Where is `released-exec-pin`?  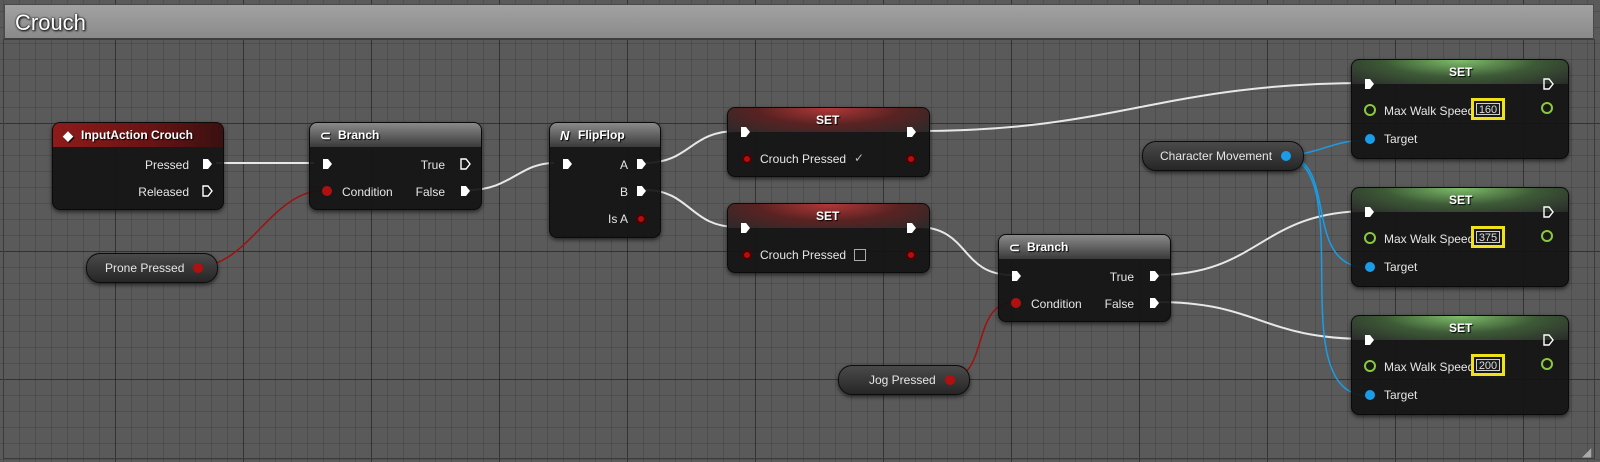
released-exec-pin is located at coordinates (207, 191).